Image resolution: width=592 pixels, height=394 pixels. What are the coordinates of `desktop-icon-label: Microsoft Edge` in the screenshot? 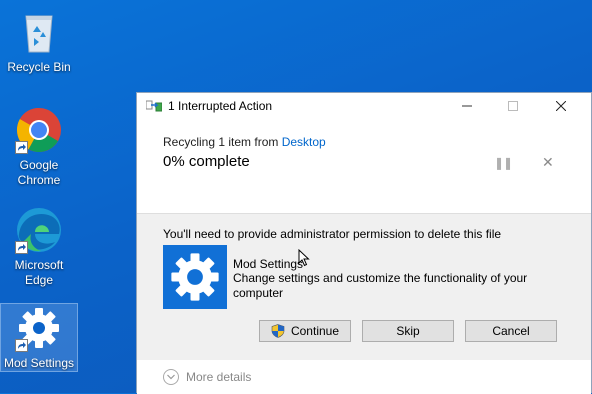 It's located at (39, 272).